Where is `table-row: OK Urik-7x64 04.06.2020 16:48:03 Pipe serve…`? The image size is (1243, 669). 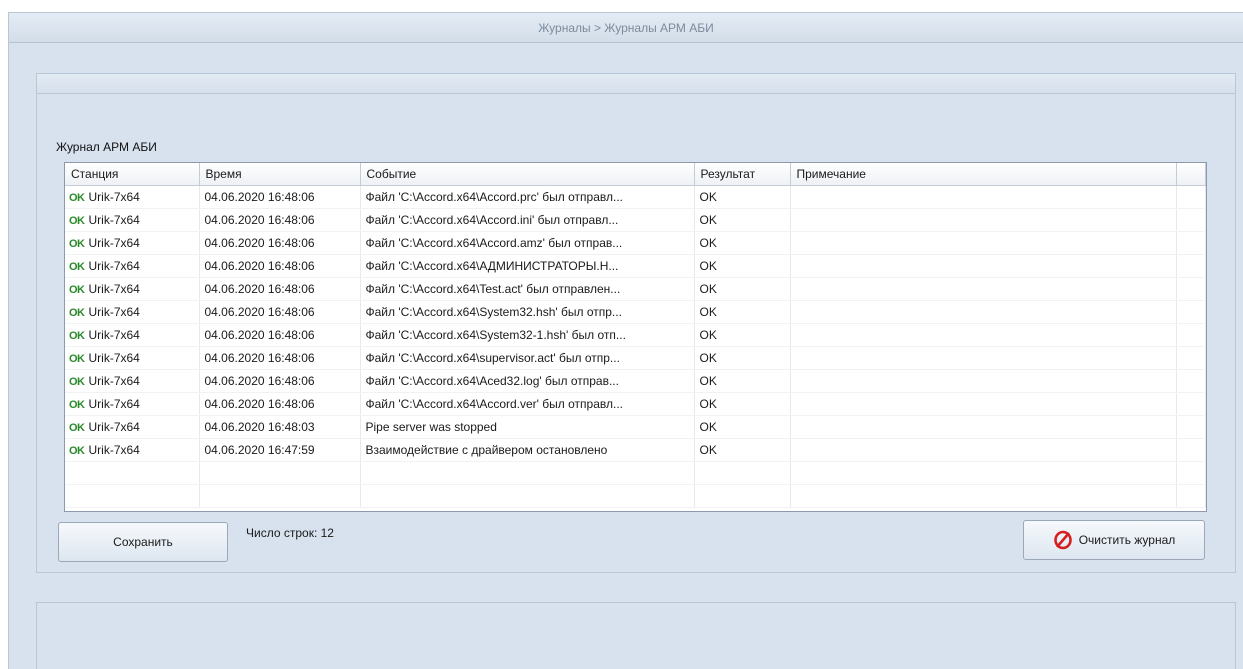
table-row: OK Urik-7x64 04.06.2020 16:48:03 Pipe serve… is located at coordinates (635, 427).